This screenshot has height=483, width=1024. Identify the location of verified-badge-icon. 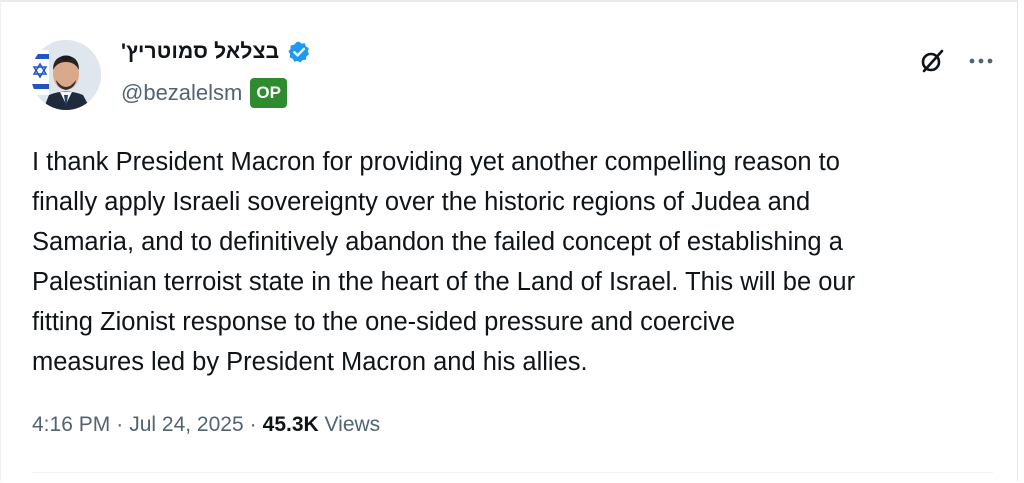
(299, 52).